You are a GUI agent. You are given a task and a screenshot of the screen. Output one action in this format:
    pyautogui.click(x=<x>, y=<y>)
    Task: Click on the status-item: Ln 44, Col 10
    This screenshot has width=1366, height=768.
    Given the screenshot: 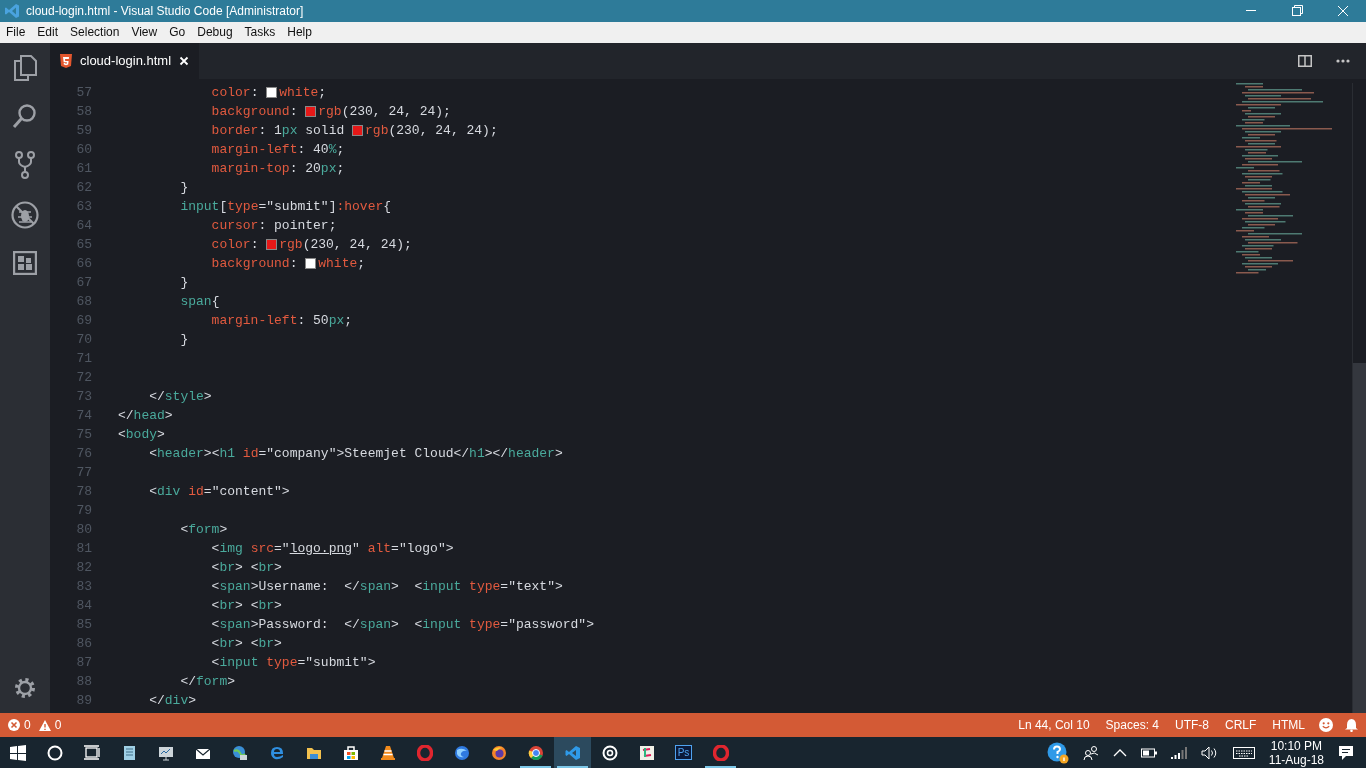 What is the action you would take?
    pyautogui.click(x=1054, y=725)
    